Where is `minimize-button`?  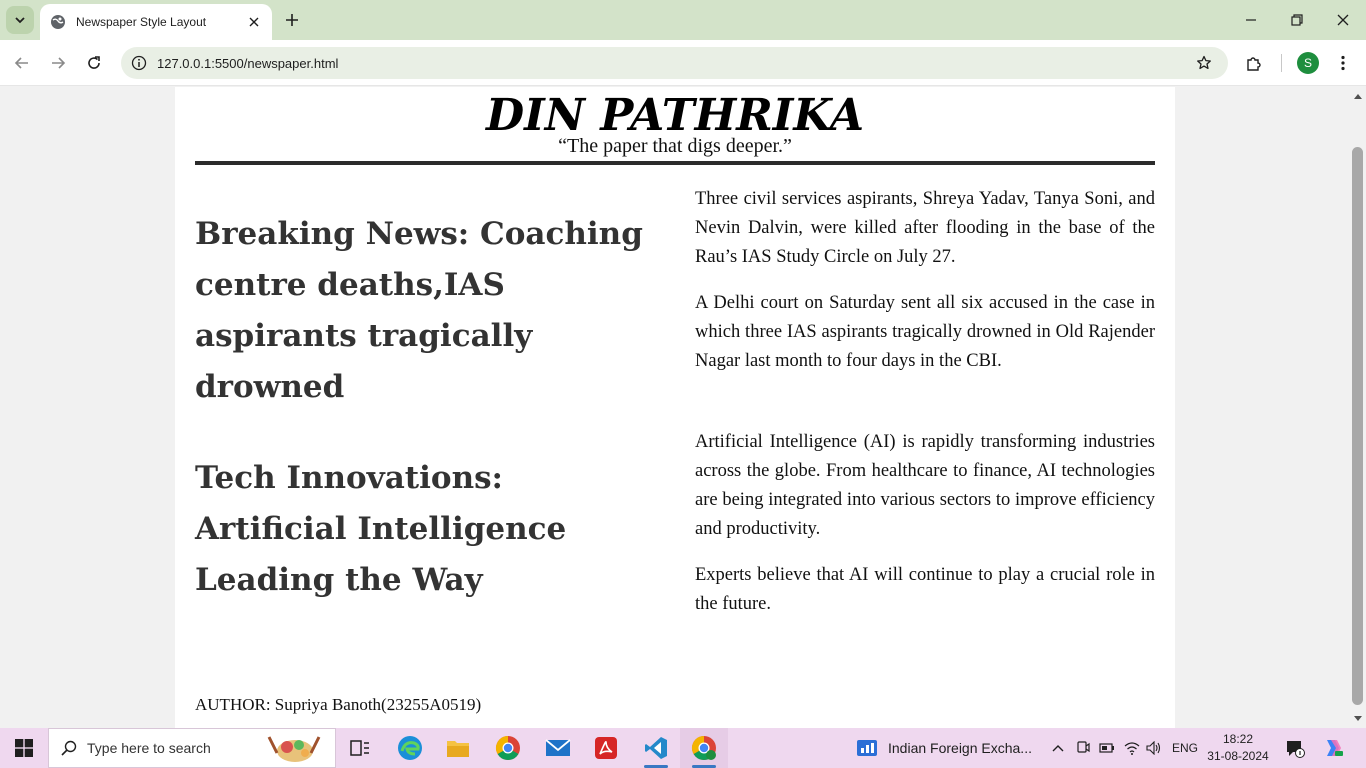
minimize-button is located at coordinates (1251, 20).